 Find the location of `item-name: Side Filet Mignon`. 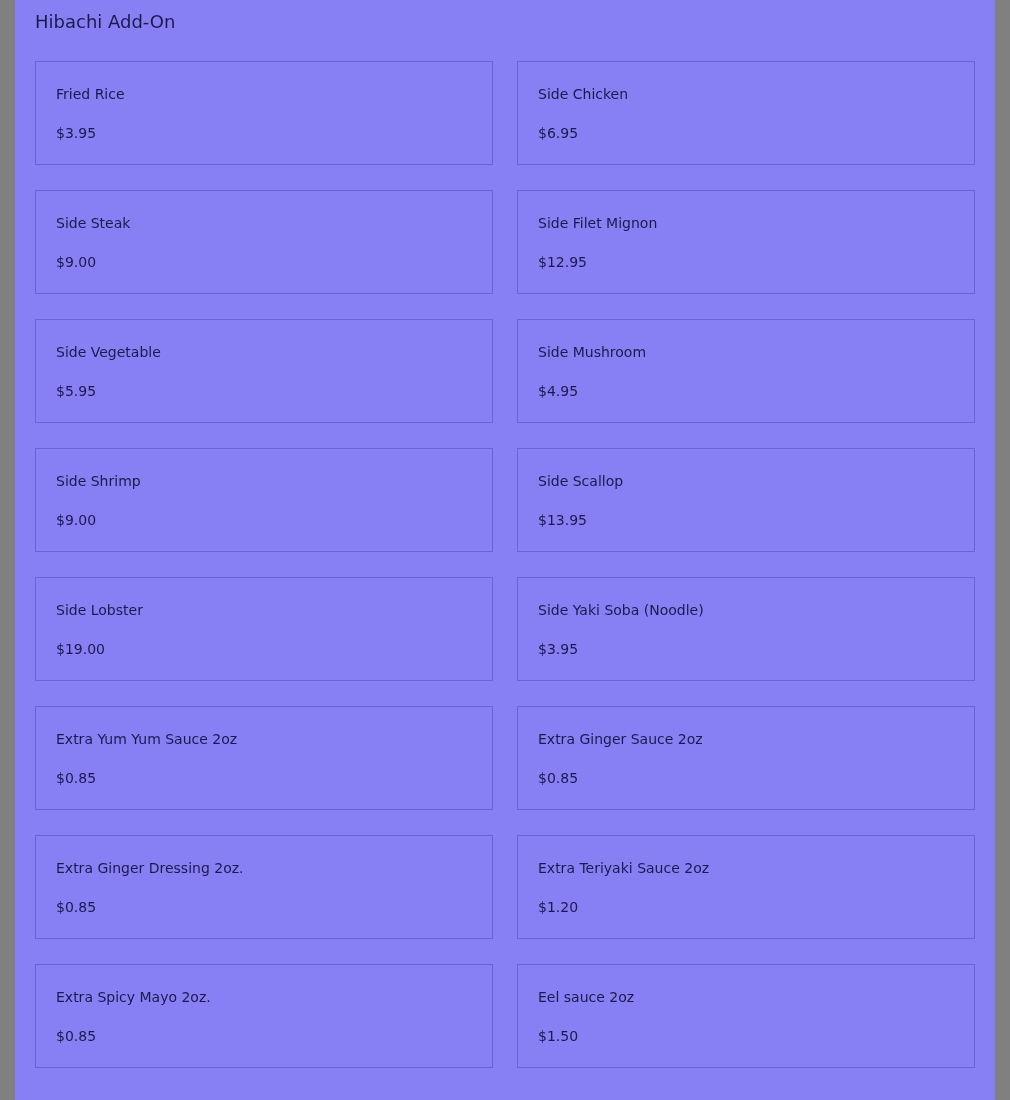

item-name: Side Filet Mignon is located at coordinates (598, 223).